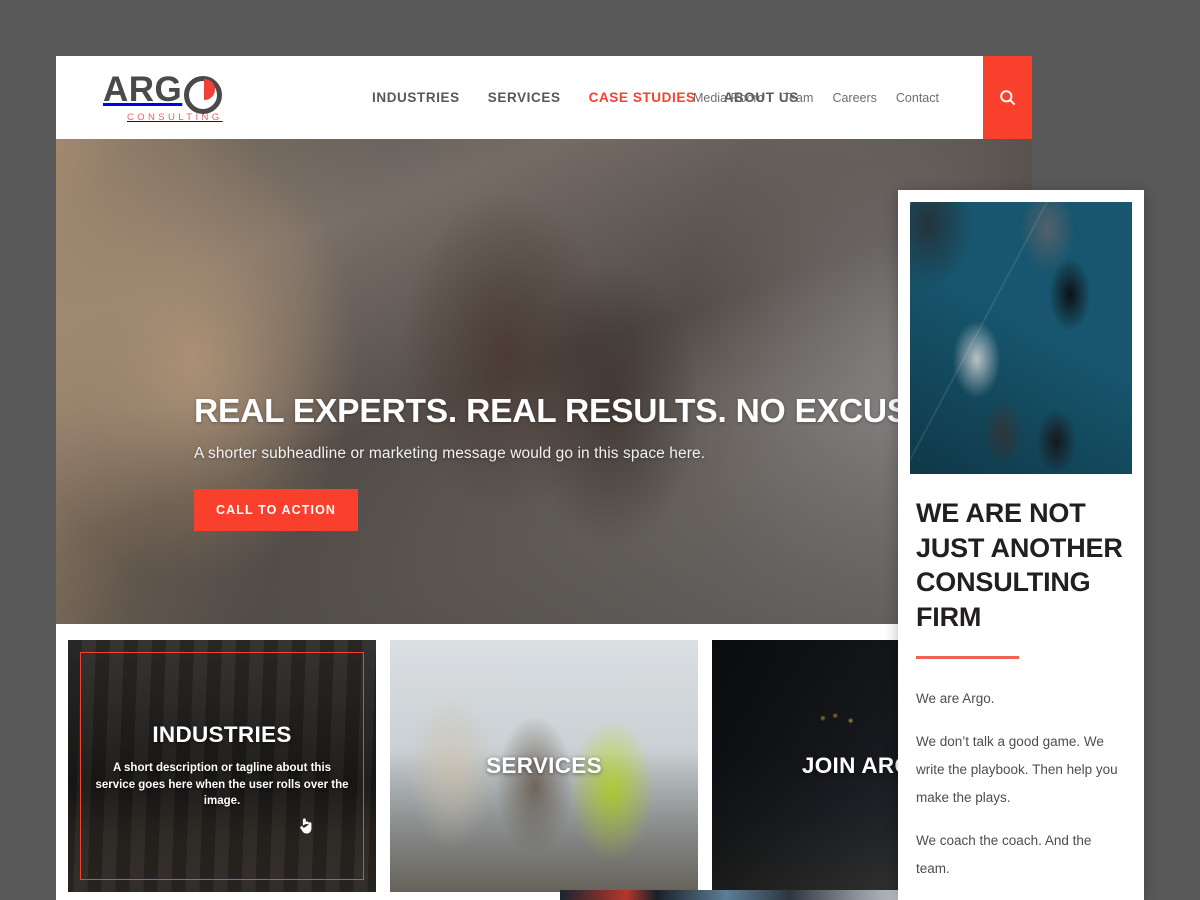 This screenshot has width=1200, height=900. Describe the element at coordinates (203, 94) in the screenshot. I see `logo-o-mark-icon` at that location.